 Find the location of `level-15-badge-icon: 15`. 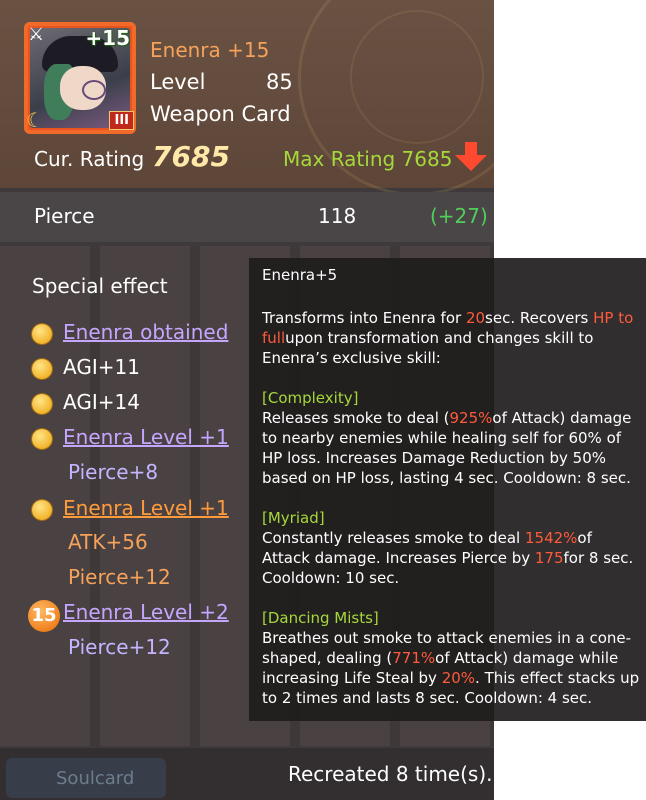

level-15-badge-icon: 15 is located at coordinates (44, 616).